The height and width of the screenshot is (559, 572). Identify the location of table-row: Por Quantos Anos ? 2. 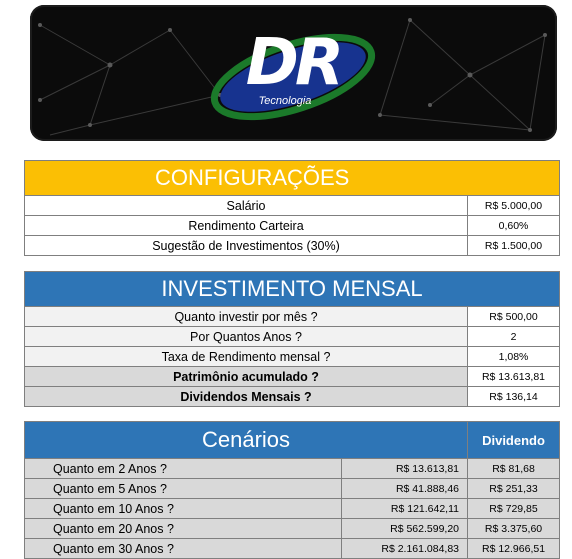
(292, 336).